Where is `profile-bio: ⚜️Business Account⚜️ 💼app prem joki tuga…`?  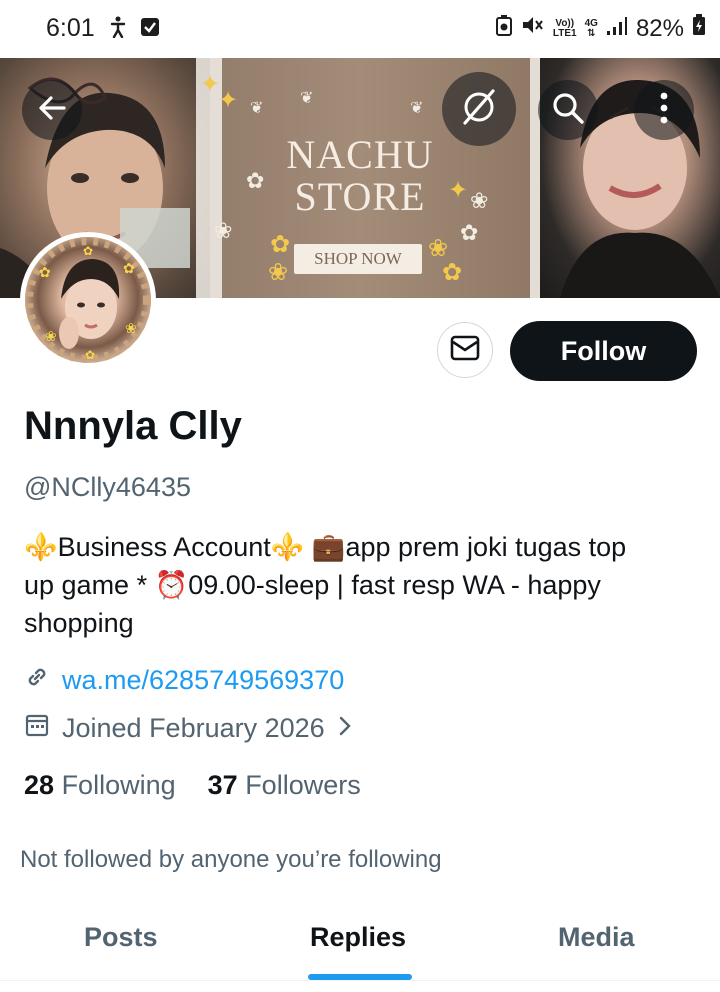 profile-bio: ⚜️Business Account⚜️ 💼app prem joki tuga… is located at coordinates (364, 585).